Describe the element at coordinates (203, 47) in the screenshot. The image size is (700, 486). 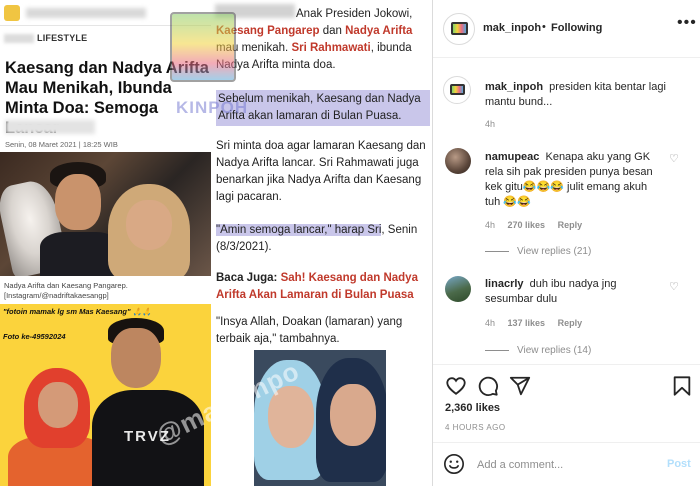
I see `watermark-tv-logo` at that location.